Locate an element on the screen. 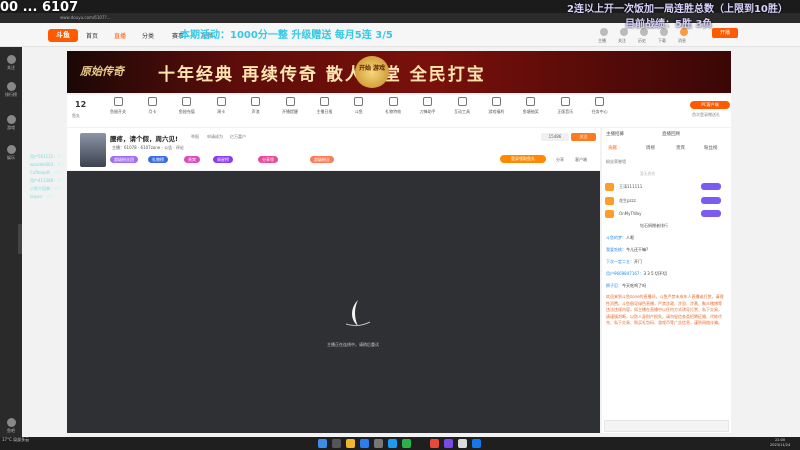 This screenshot has height=450, width=800. report-link: 举报 is located at coordinates (195, 137).